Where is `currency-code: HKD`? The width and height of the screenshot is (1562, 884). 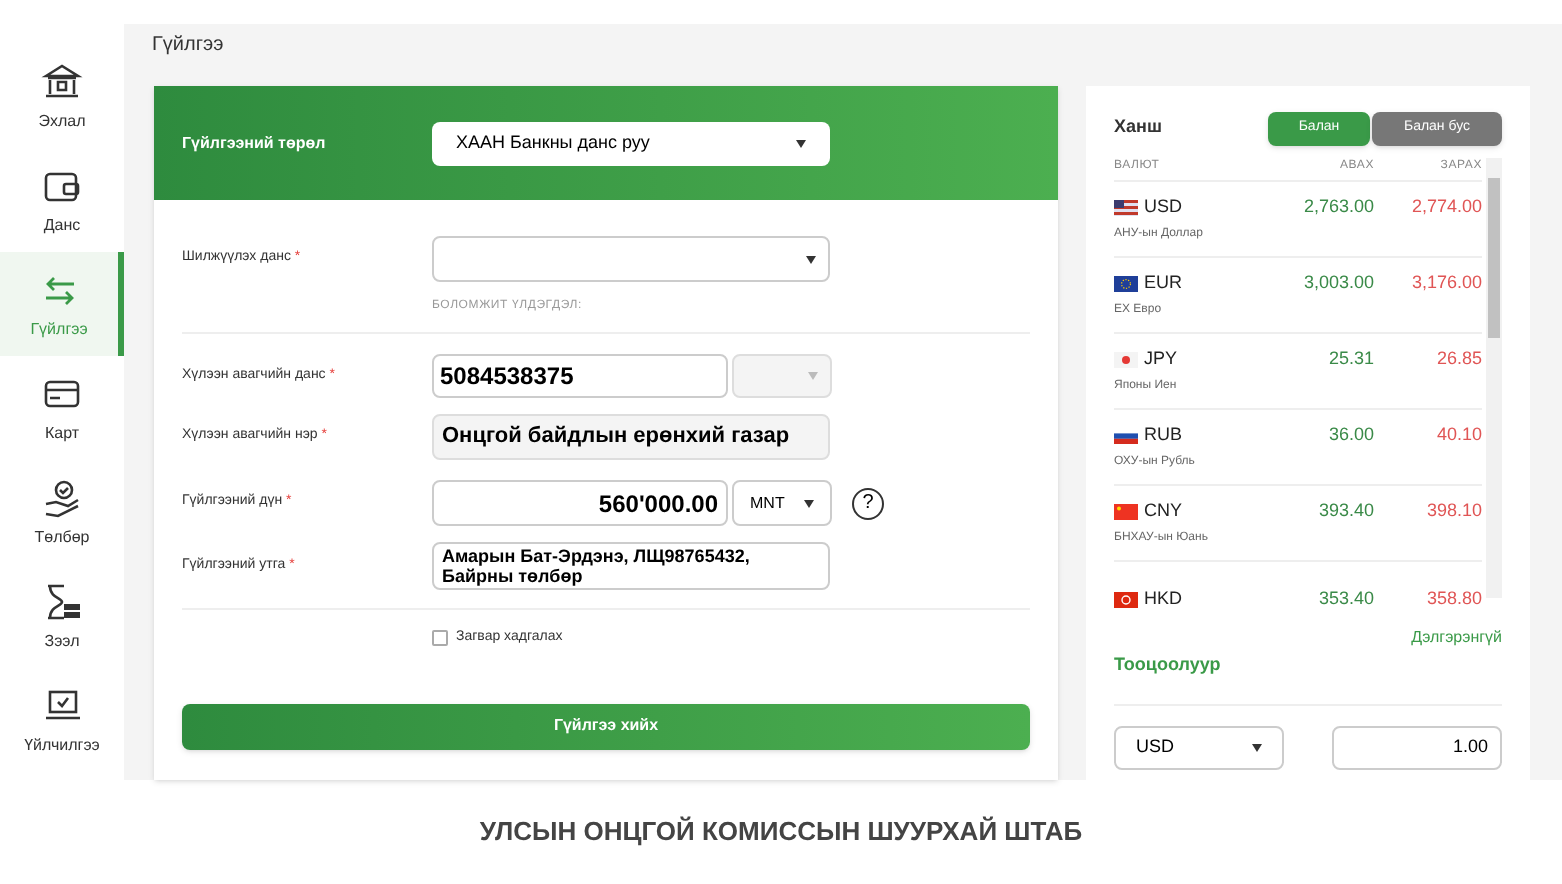
currency-code: HKD is located at coordinates (1163, 597).